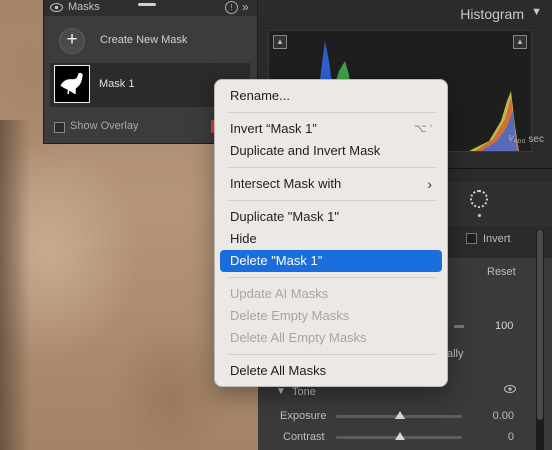 The height and width of the screenshot is (450, 552). What do you see at coordinates (331, 261) in the screenshot?
I see `menu-item-delete-mask: Delete "Mask 1"` at bounding box center [331, 261].